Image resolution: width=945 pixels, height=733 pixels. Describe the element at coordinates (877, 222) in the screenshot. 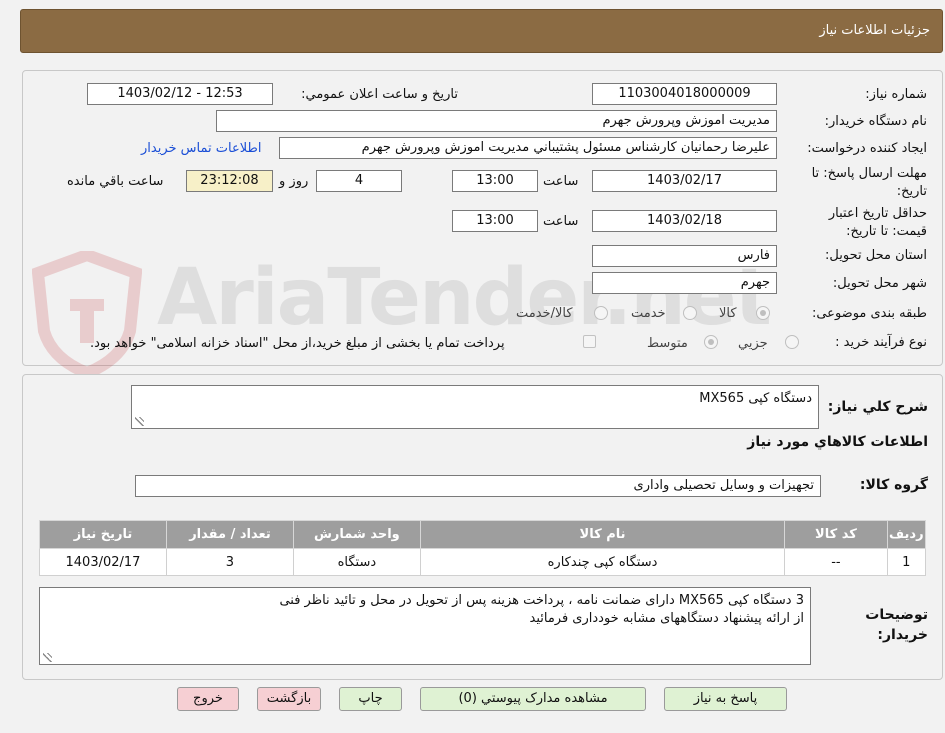

I see `price-validity-label: حداقل تاريخ اعتبار قيمت: تا تاريخ:` at that location.